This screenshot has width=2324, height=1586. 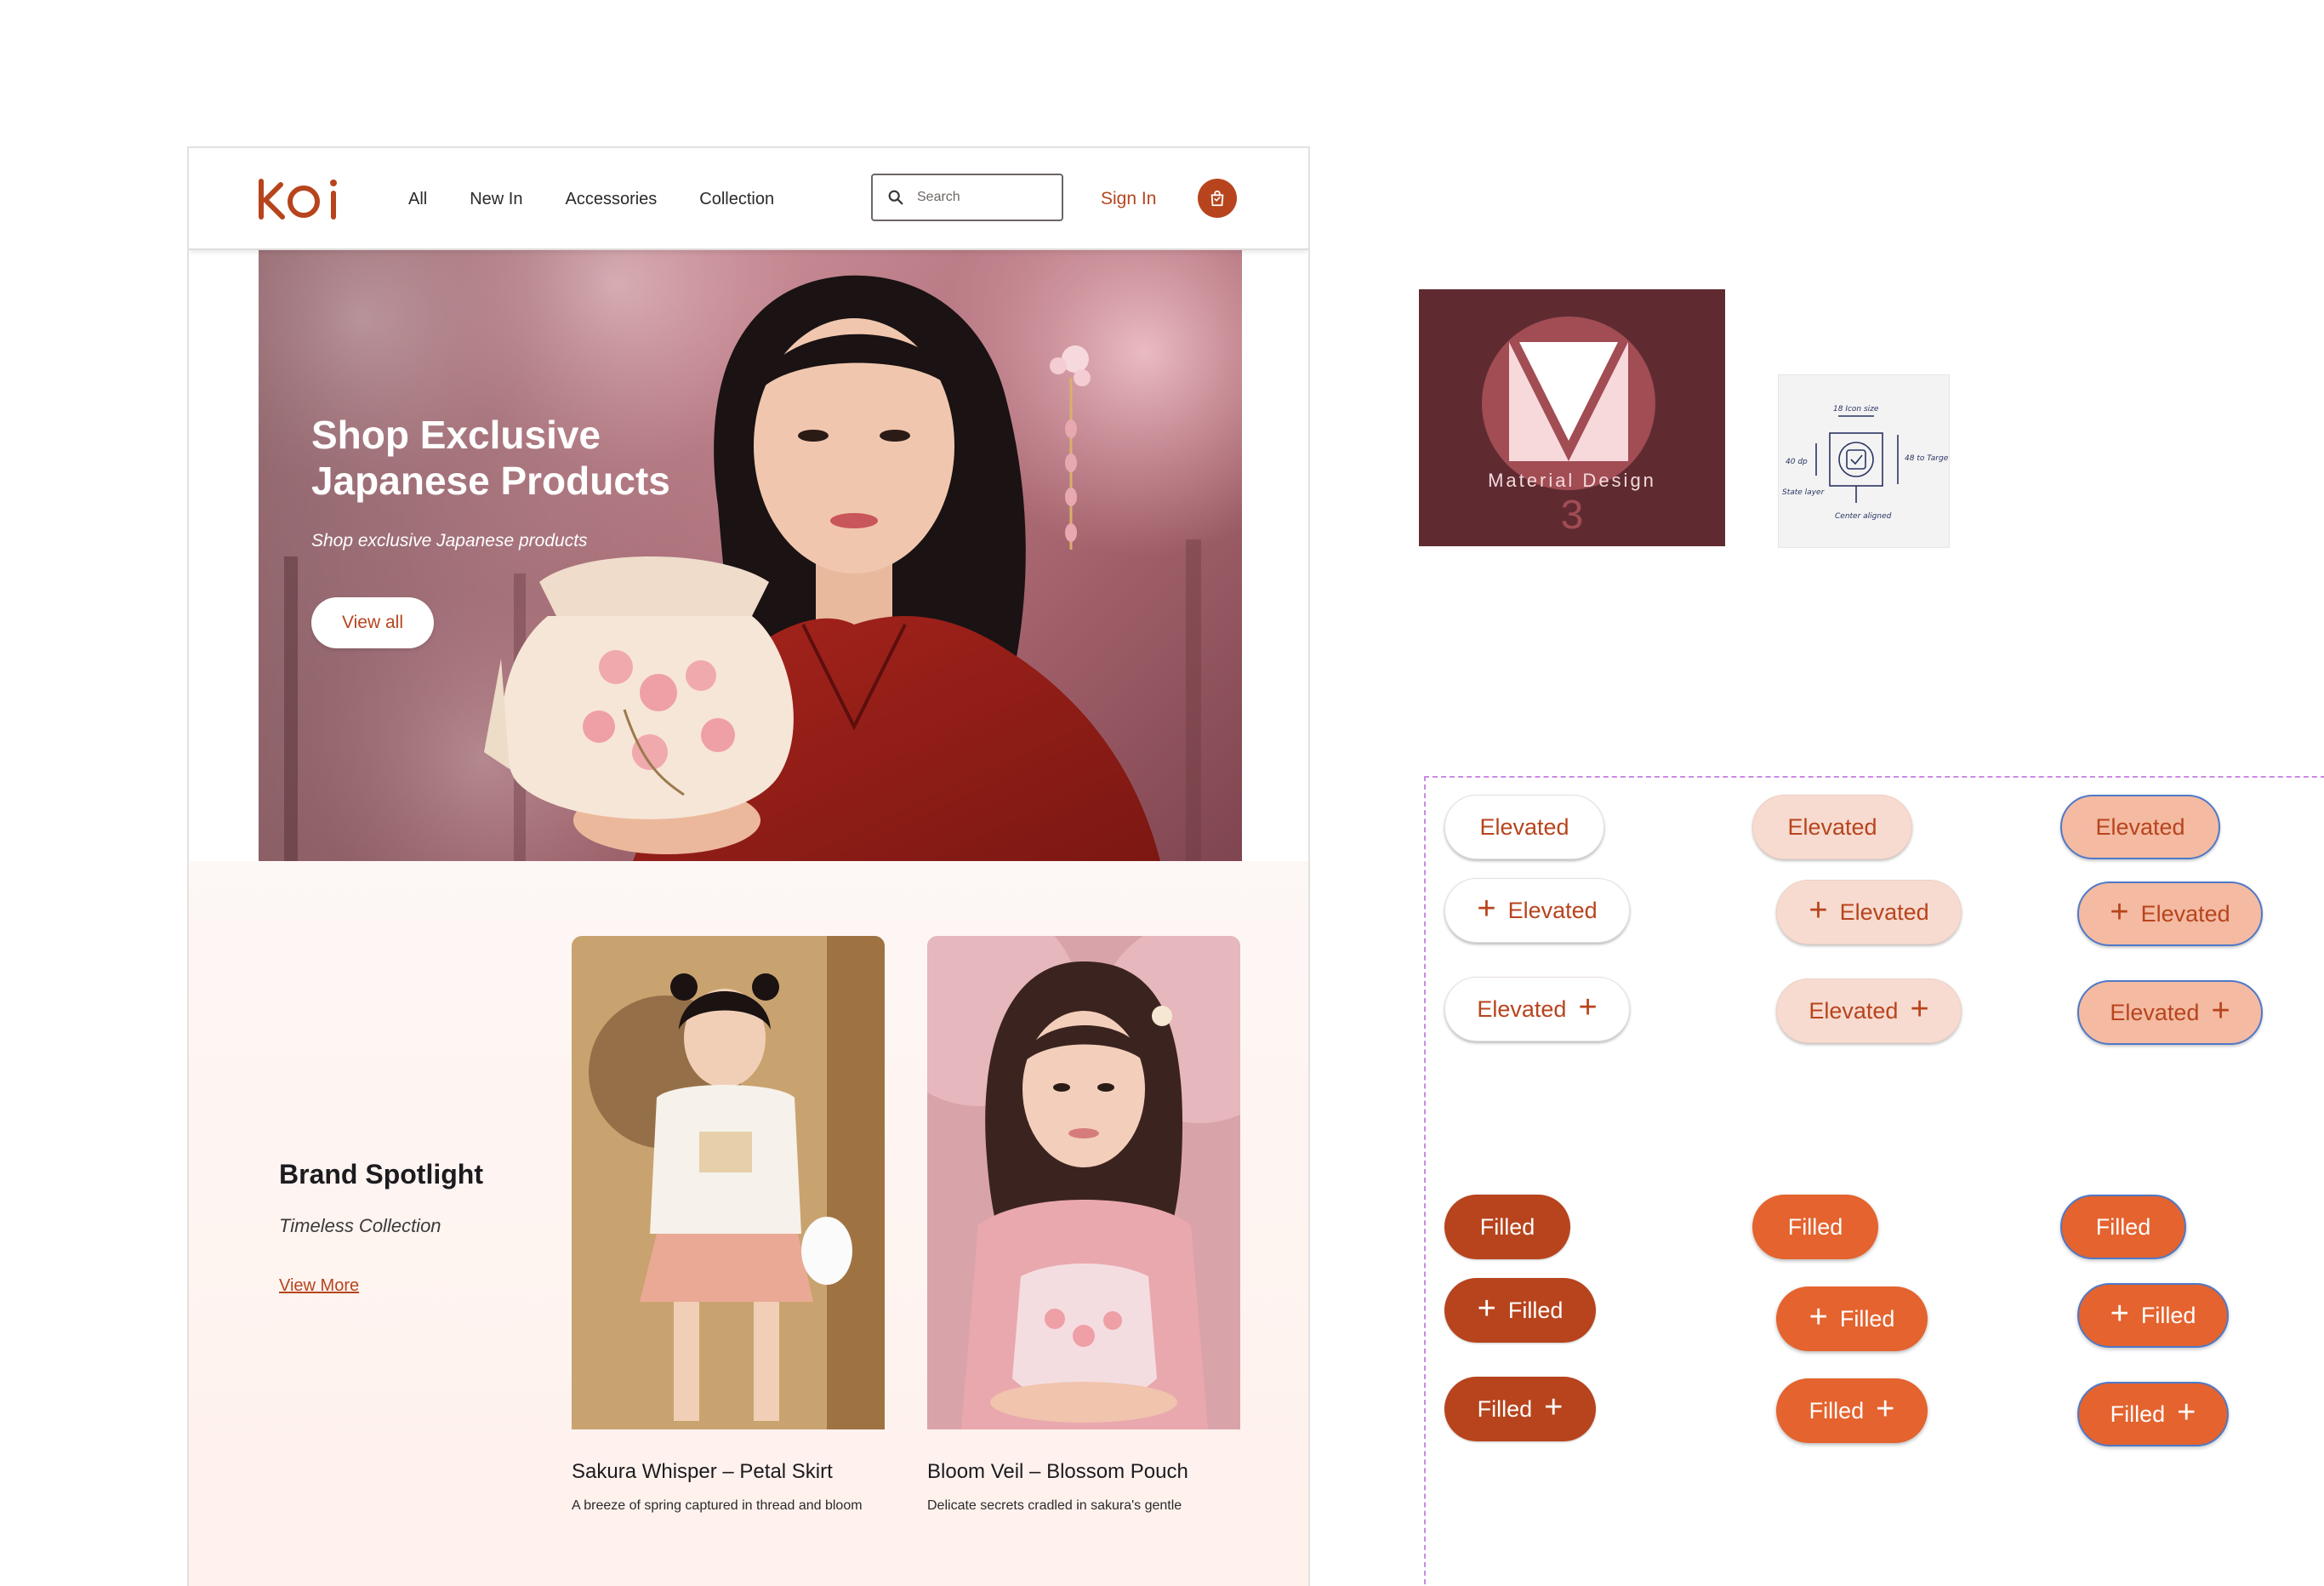 I want to click on hero-title: Shop Exclusive Japanese Products, so click(x=491, y=458).